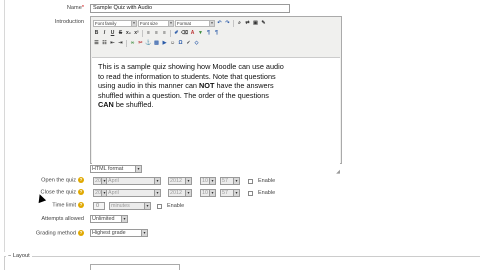  I want to click on underline-icon: U, so click(112, 33).